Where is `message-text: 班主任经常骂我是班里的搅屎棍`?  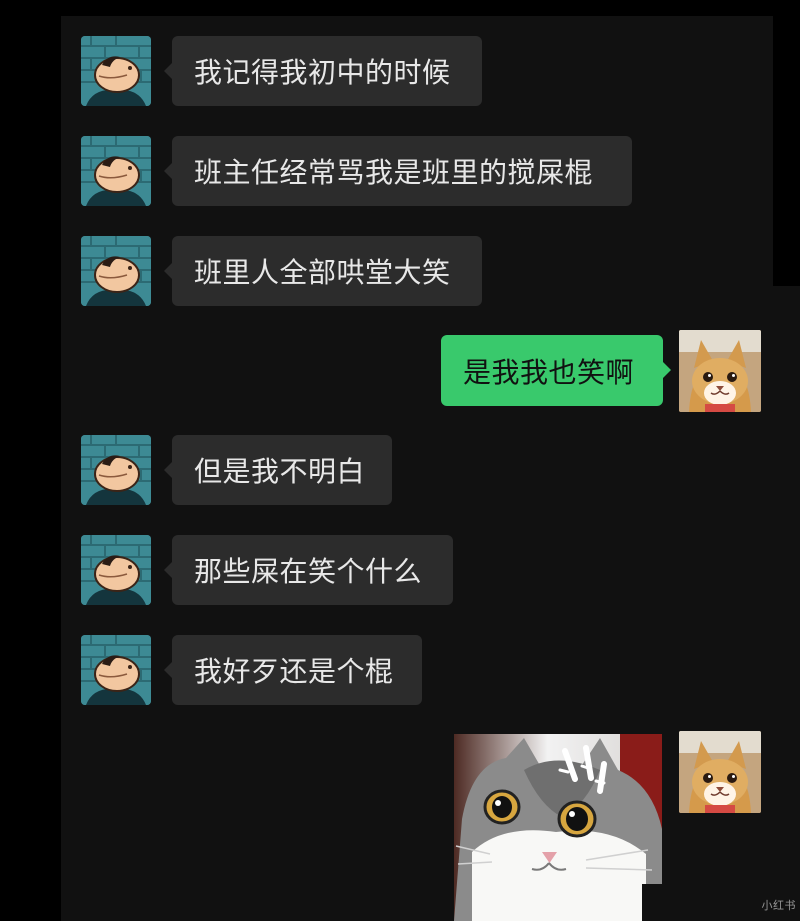 message-text: 班主任经常骂我是班里的搅屎棍 is located at coordinates (394, 172).